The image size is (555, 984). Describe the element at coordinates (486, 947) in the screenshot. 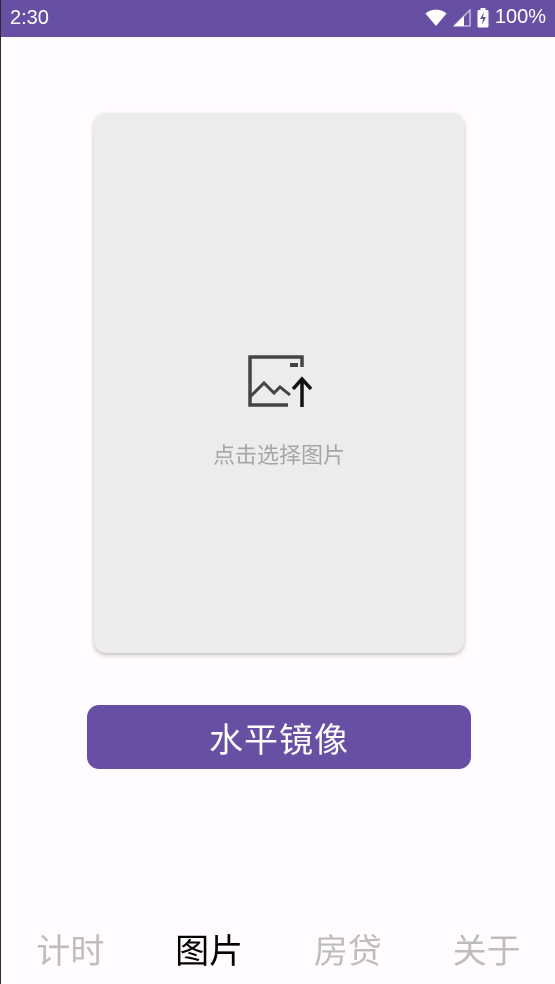

I see `tab-about: 关于` at that location.